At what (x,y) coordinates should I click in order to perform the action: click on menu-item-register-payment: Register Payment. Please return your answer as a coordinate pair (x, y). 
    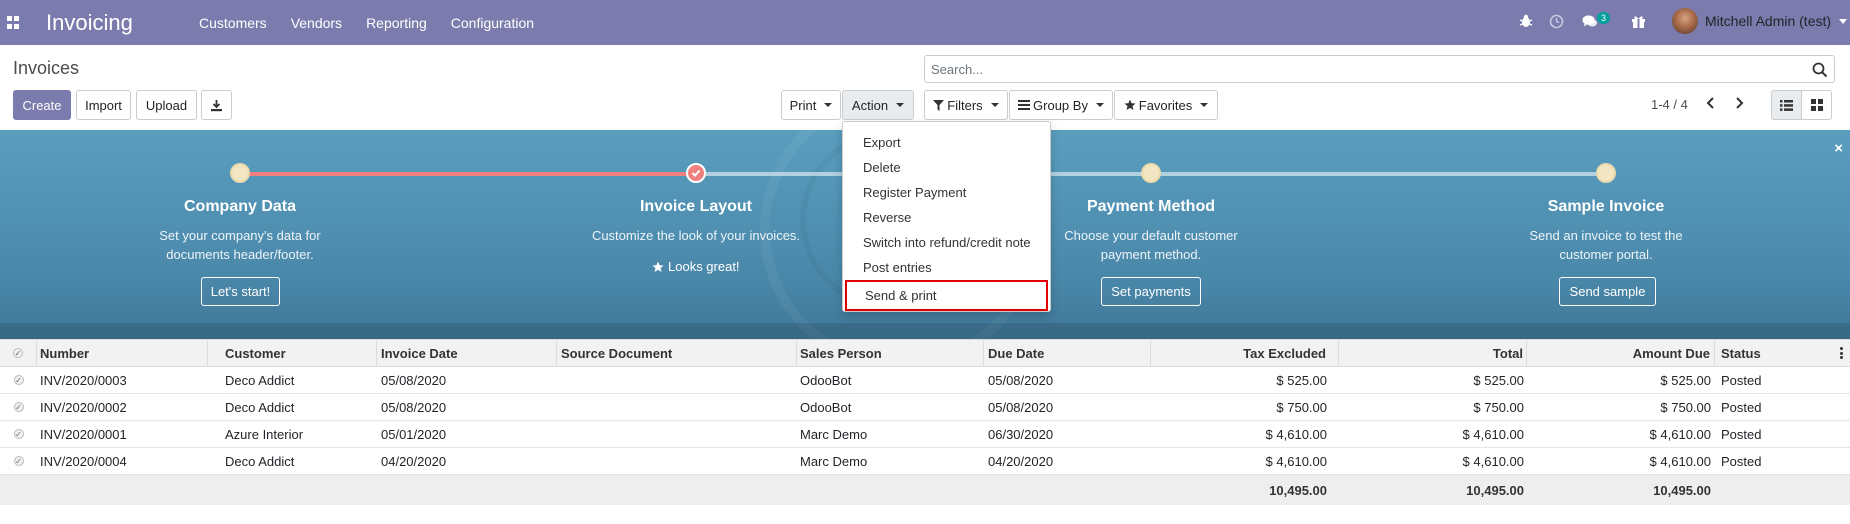
    Looking at the image, I should click on (946, 192).